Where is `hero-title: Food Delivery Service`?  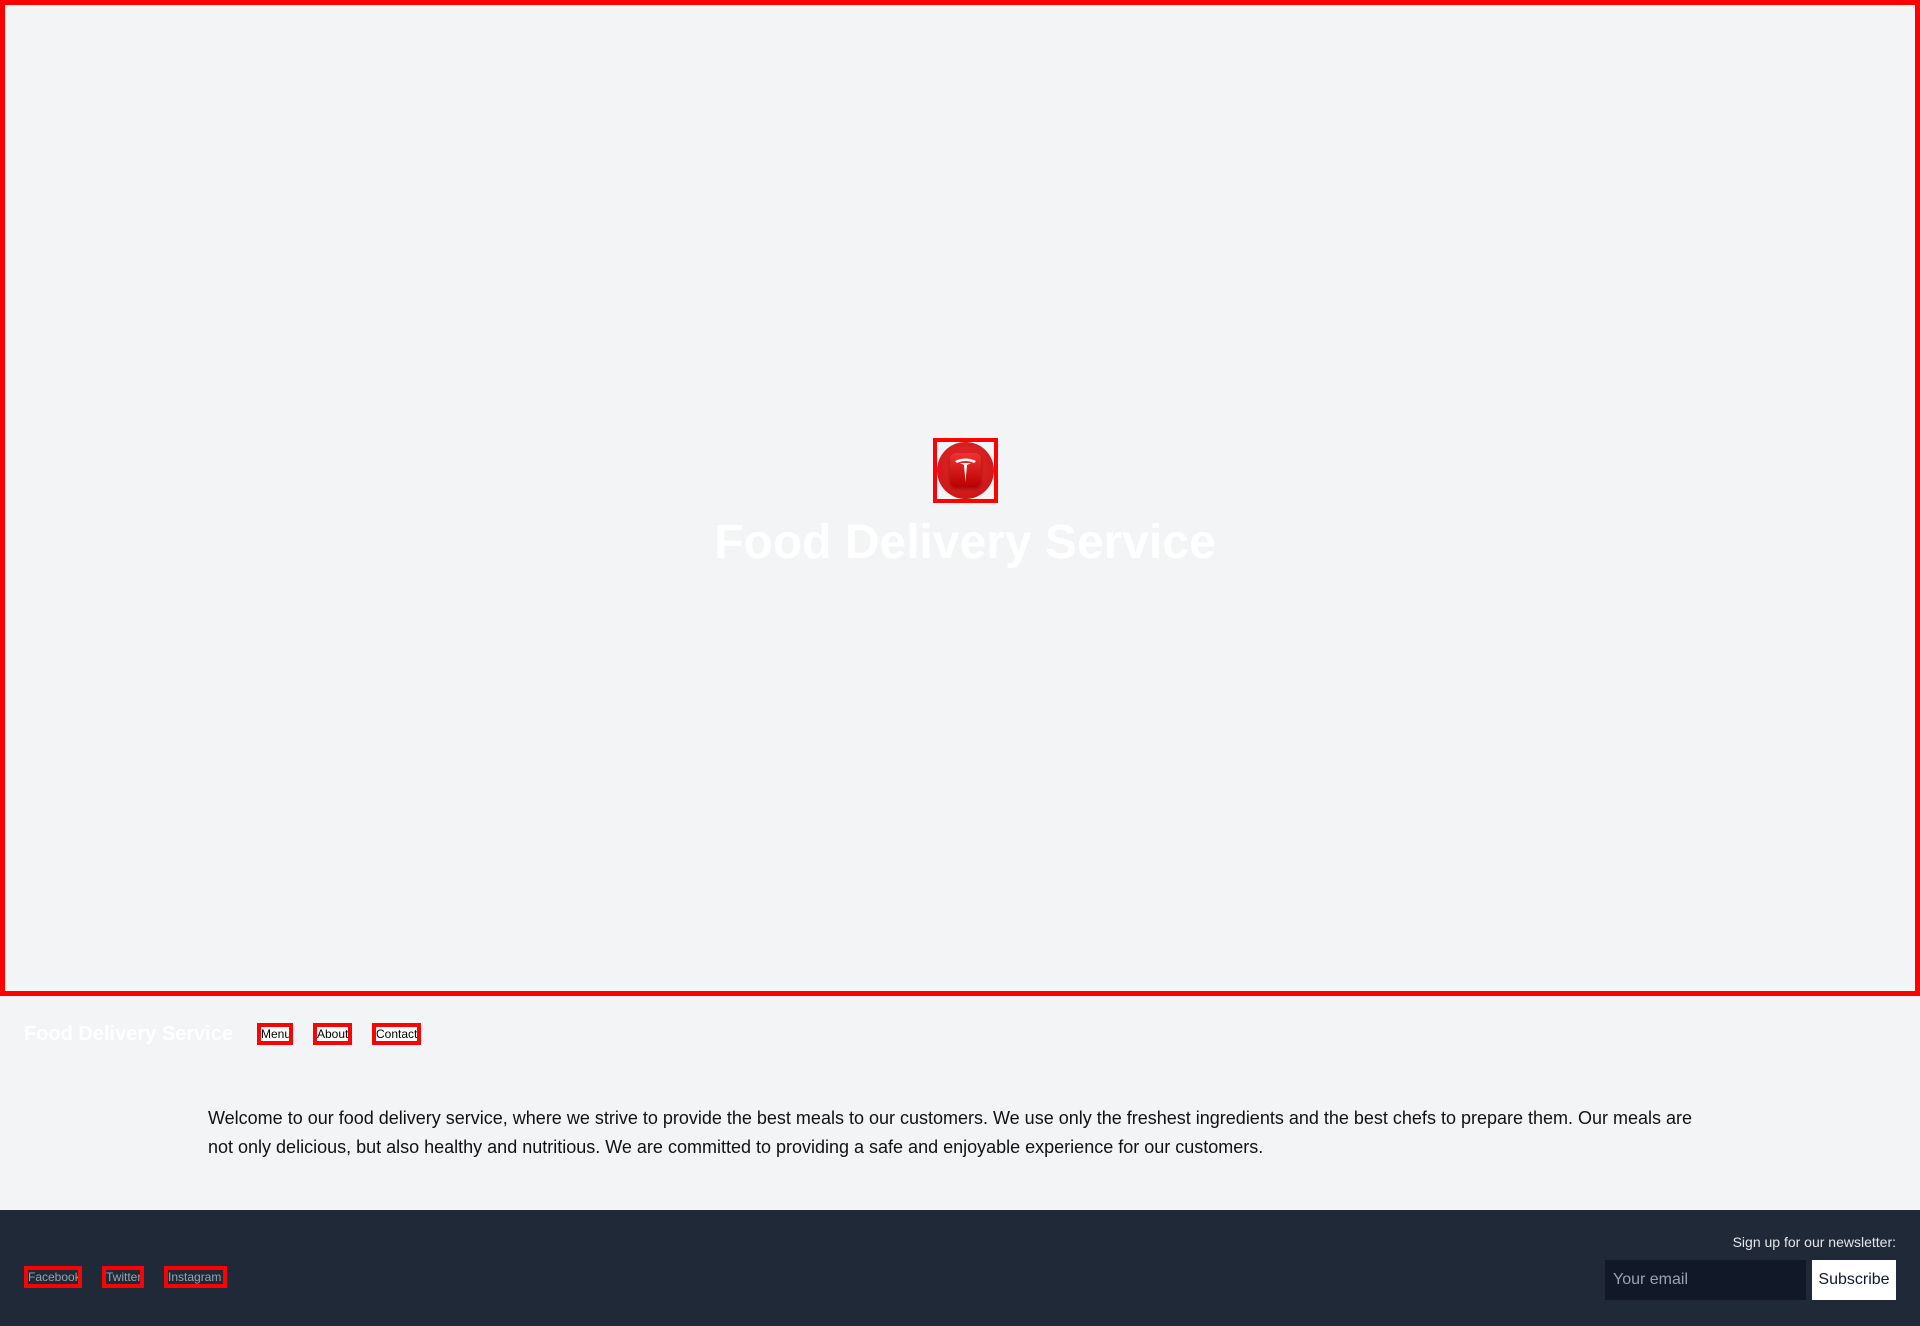 hero-title: Food Delivery Service is located at coordinates (965, 542).